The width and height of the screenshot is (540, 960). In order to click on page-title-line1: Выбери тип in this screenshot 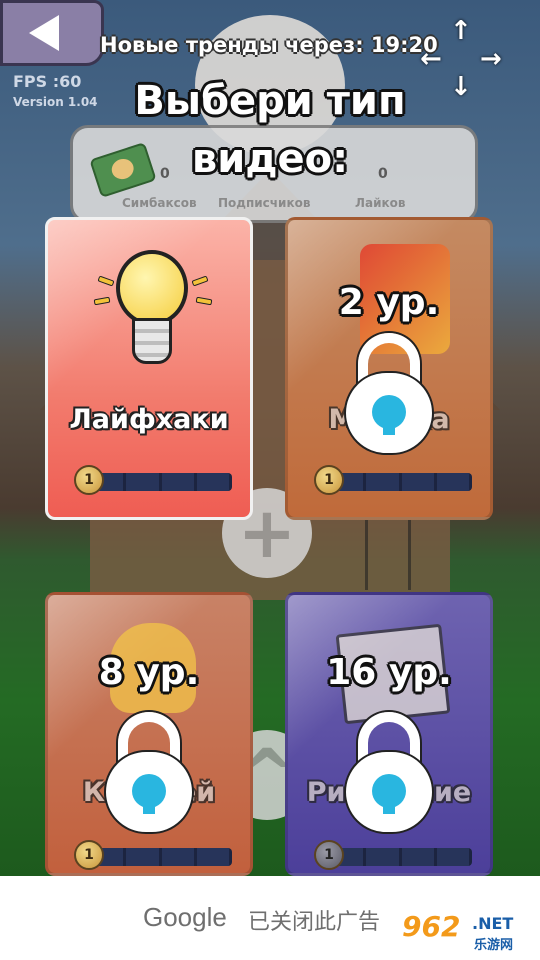, I will do `click(270, 101)`.